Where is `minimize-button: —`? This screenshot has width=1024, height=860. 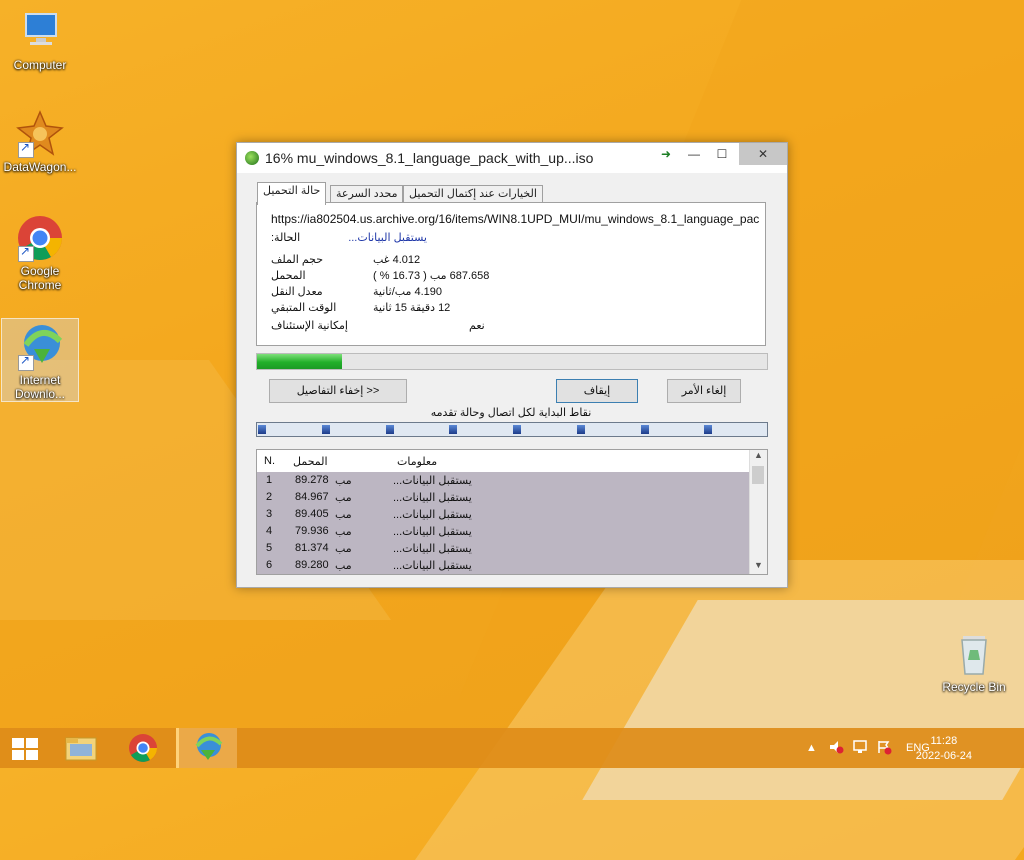 minimize-button: — is located at coordinates (694, 154).